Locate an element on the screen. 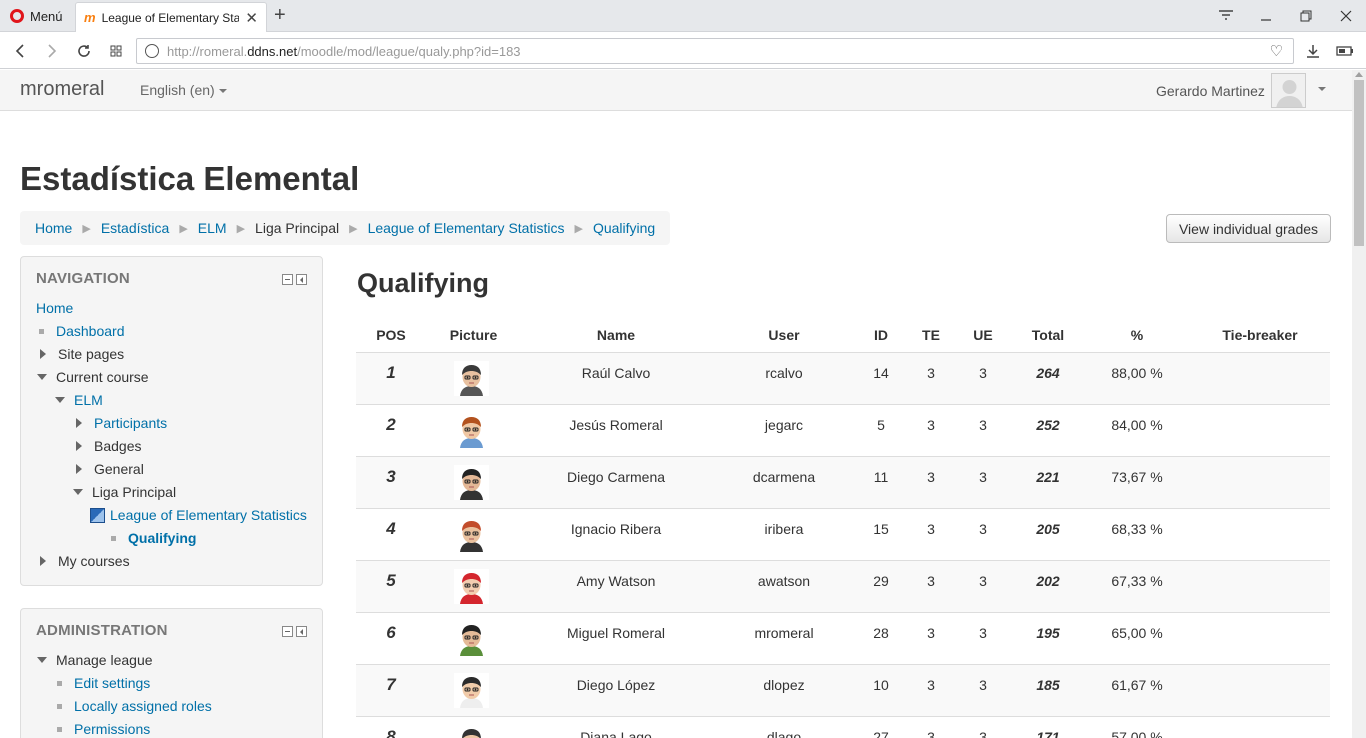 The width and height of the screenshot is (1366, 738). opera-menu-button: Menú is located at coordinates (37, 16).